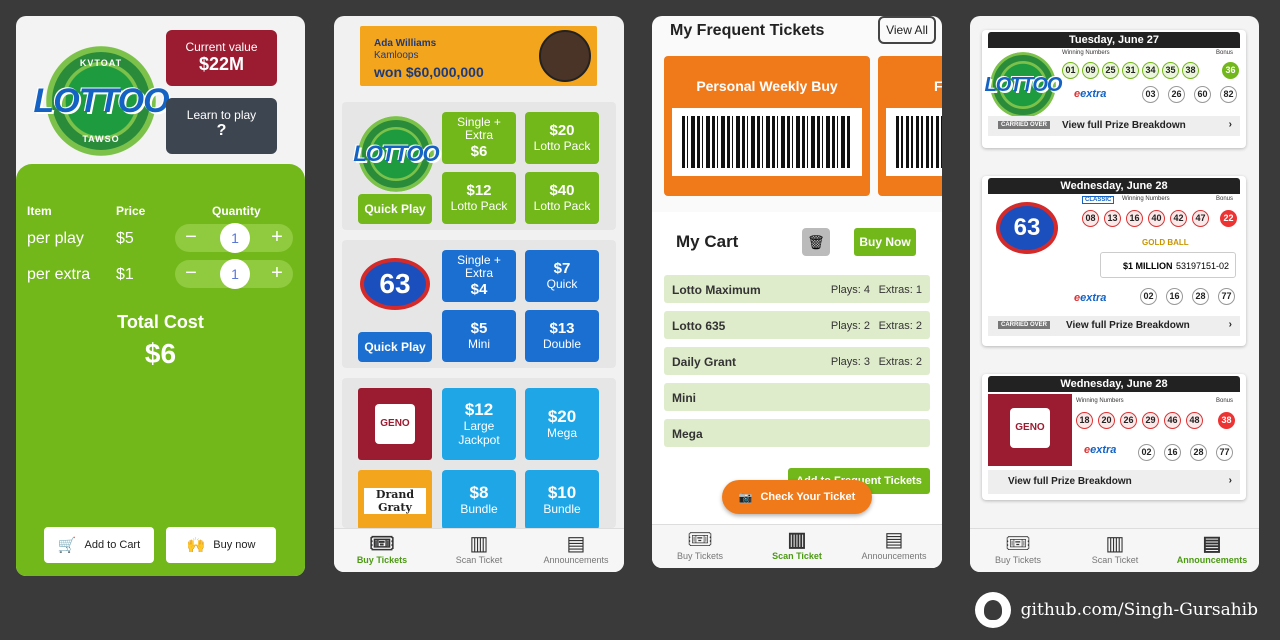  What do you see at coordinates (1178, 218) in the screenshot?
I see `winning-number-ball: 42` at bounding box center [1178, 218].